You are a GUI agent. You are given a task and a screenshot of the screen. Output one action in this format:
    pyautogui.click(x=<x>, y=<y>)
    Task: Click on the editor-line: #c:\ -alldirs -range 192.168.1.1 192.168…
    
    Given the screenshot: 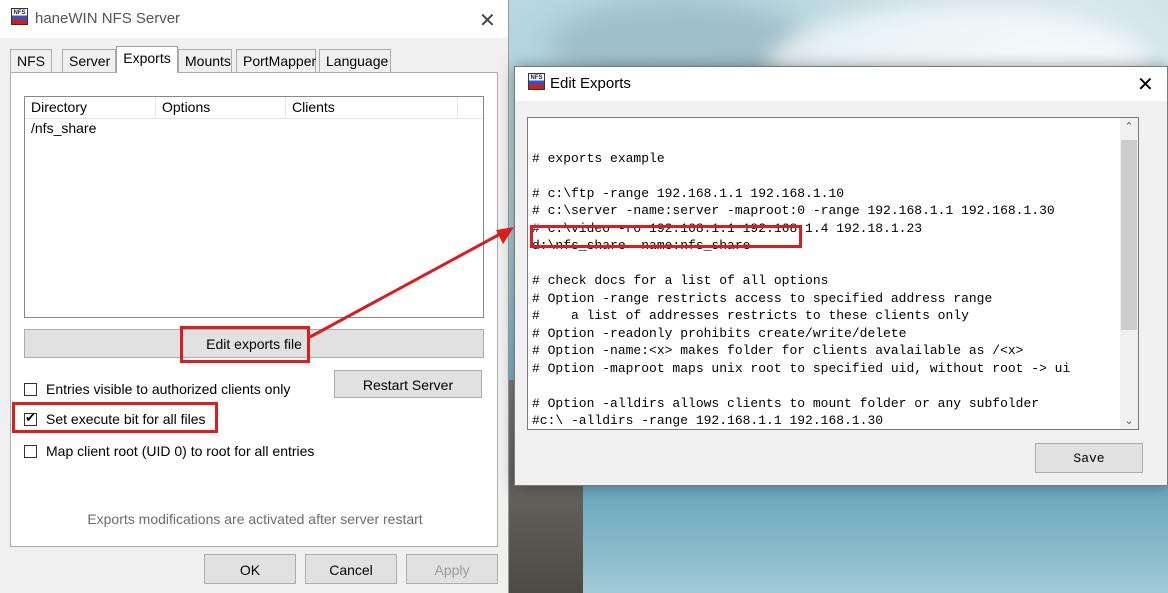 What is the action you would take?
    pyautogui.click(x=708, y=420)
    